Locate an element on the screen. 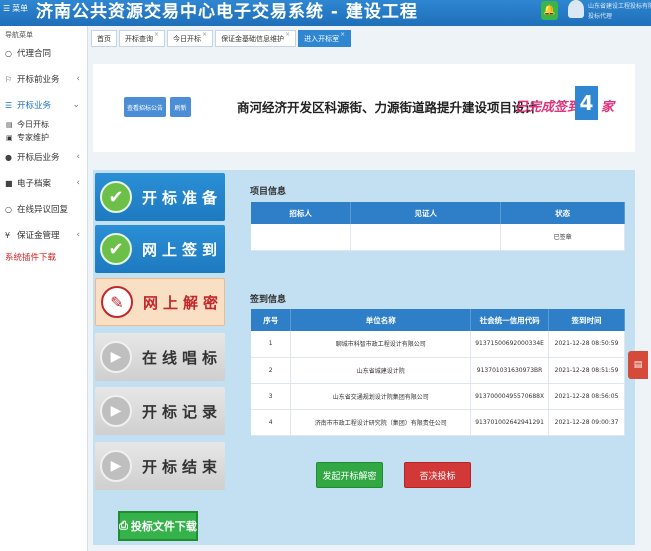 The width and height of the screenshot is (651, 551). sidebar-subitem-experts: ▣ 专家维护 is located at coordinates (43, 137).